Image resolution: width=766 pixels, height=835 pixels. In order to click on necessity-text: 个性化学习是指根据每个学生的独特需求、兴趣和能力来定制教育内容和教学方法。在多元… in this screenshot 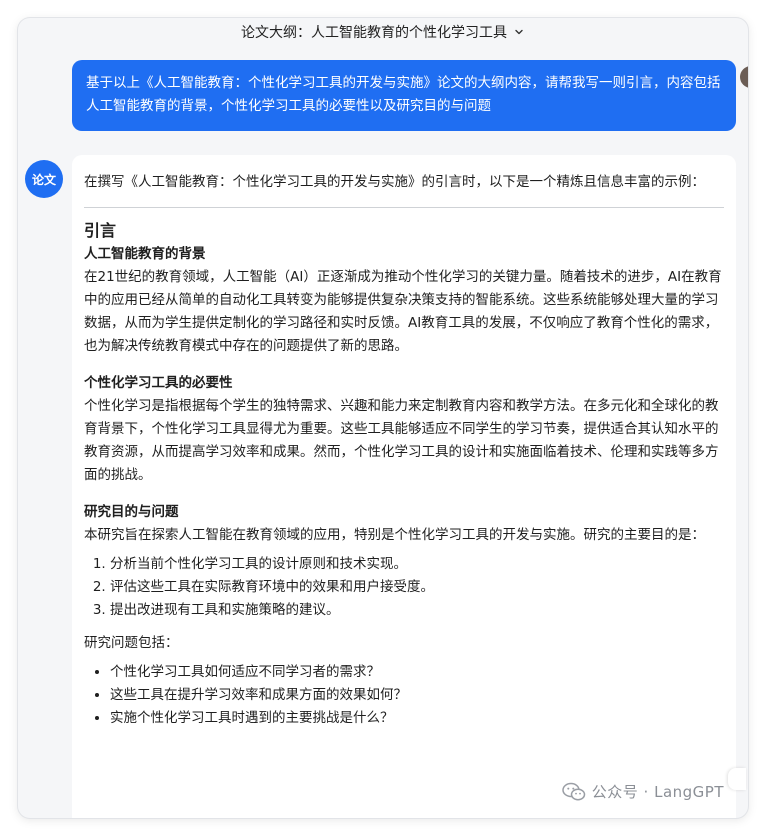, I will do `click(401, 440)`.